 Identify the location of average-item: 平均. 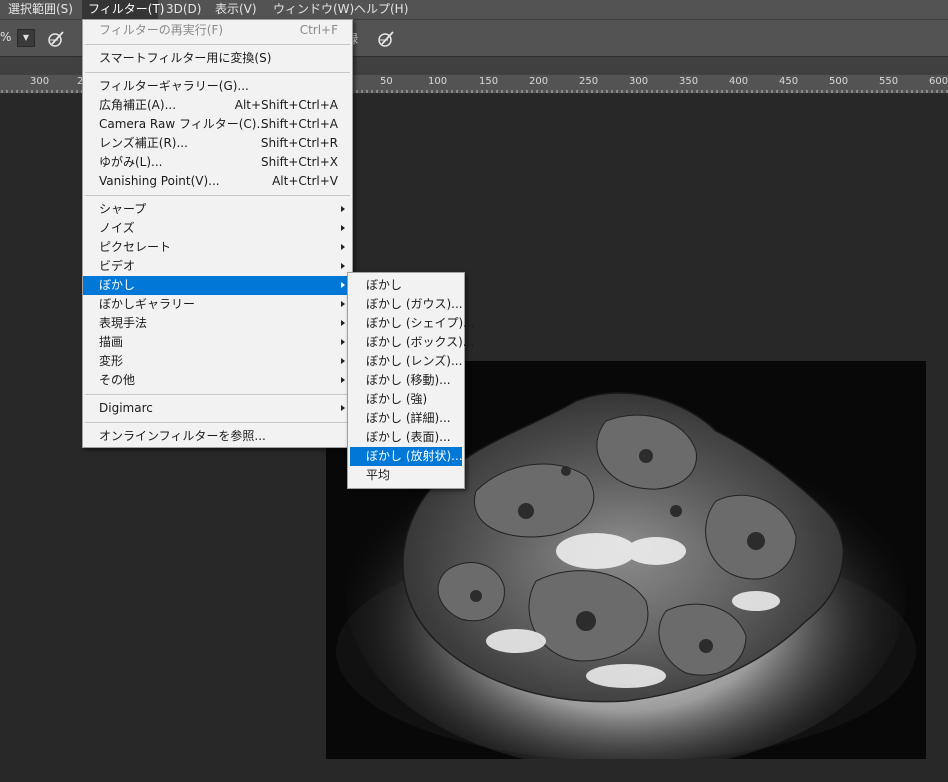
(406, 475).